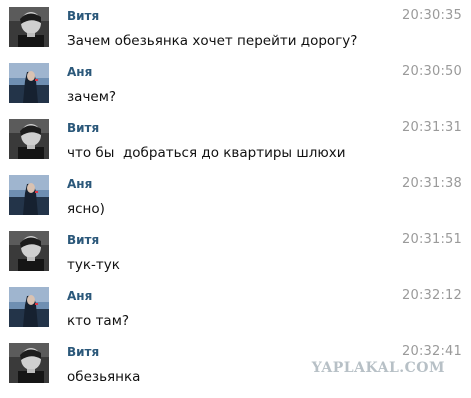  I want to click on message-text: что бы добраться до квартиры шлюхи, so click(206, 153).